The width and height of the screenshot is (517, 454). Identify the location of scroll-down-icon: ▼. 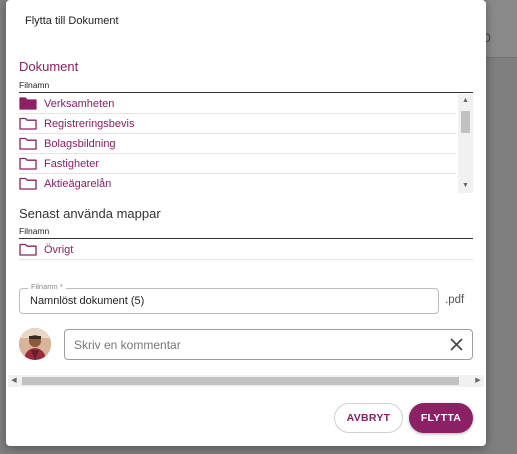
(465, 186).